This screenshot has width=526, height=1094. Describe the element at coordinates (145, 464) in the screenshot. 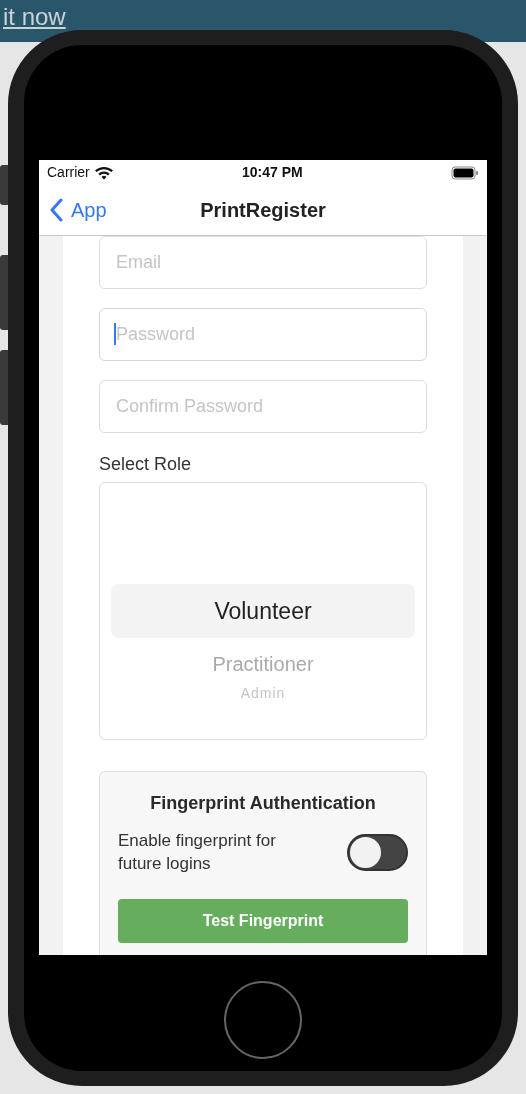

I see `field-label: Select Role` at that location.